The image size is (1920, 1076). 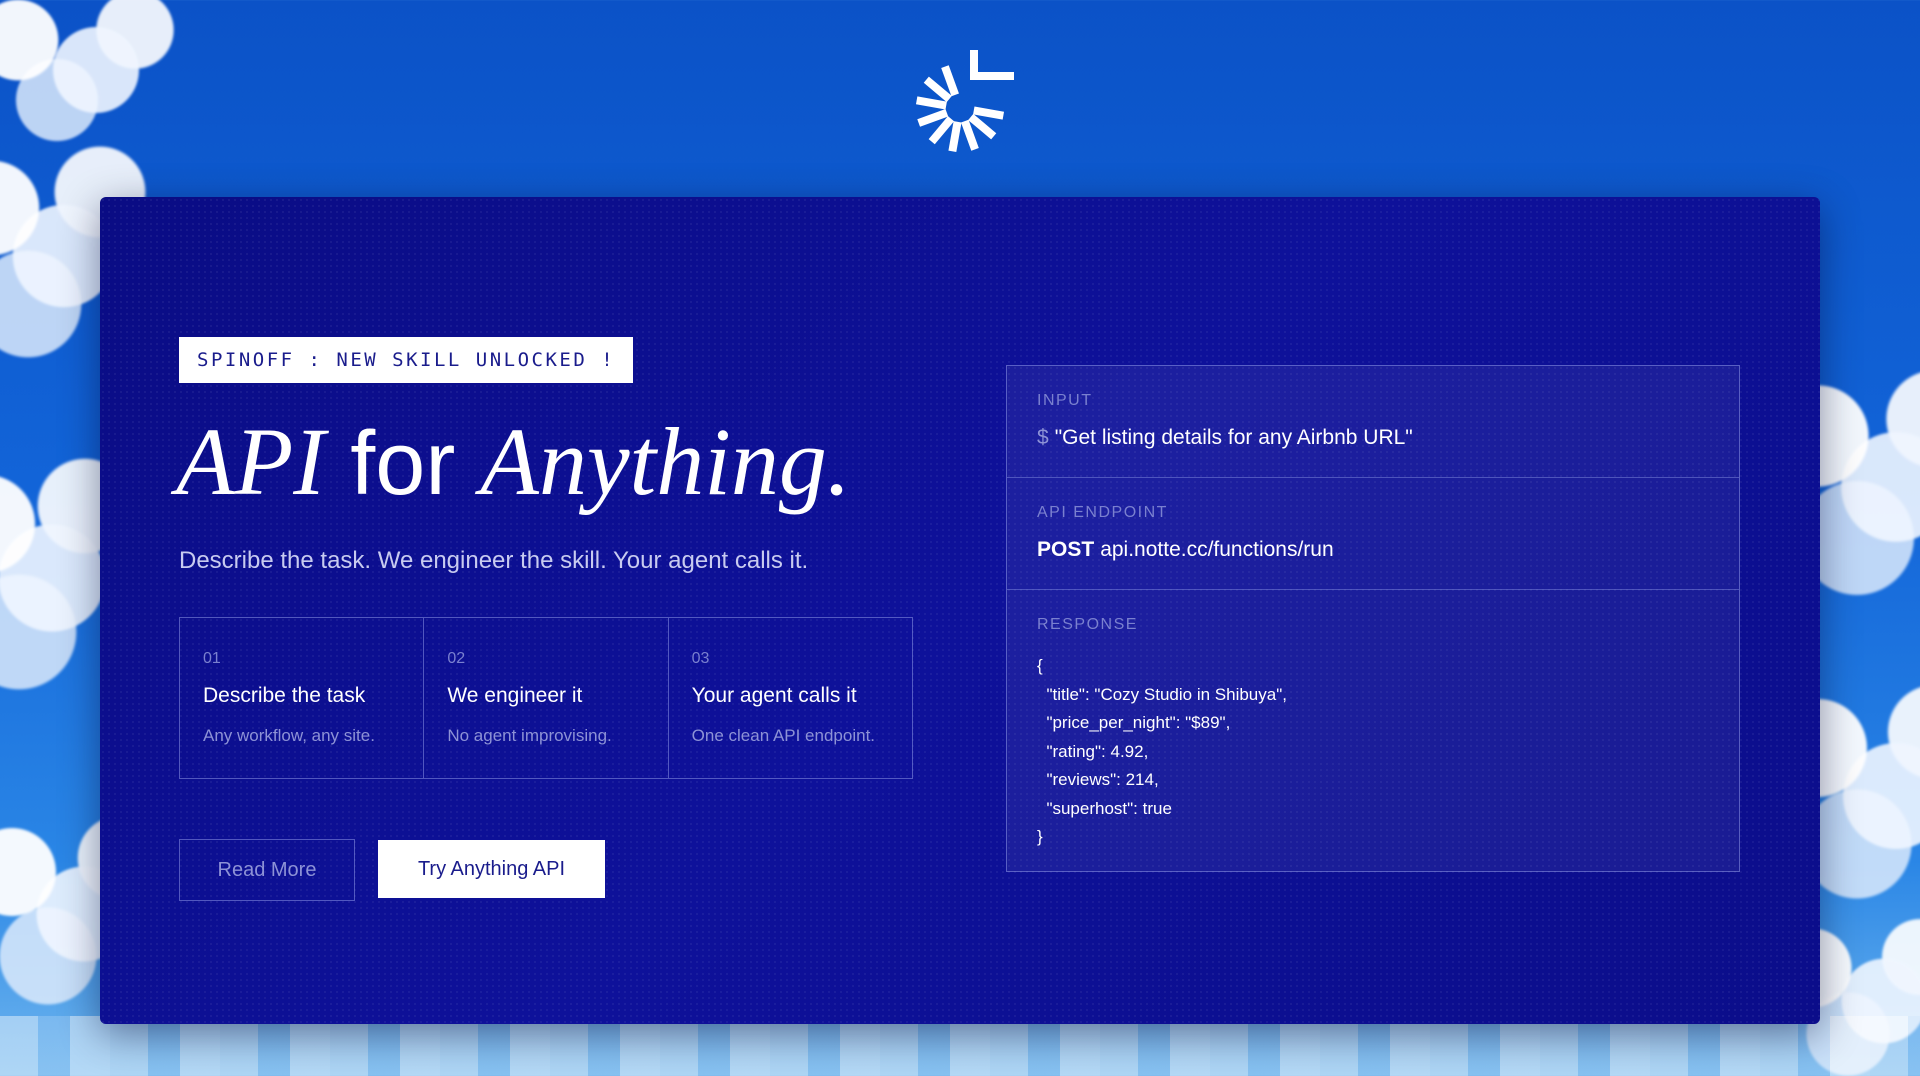 What do you see at coordinates (456, 658) in the screenshot?
I see `step-number: 02` at bounding box center [456, 658].